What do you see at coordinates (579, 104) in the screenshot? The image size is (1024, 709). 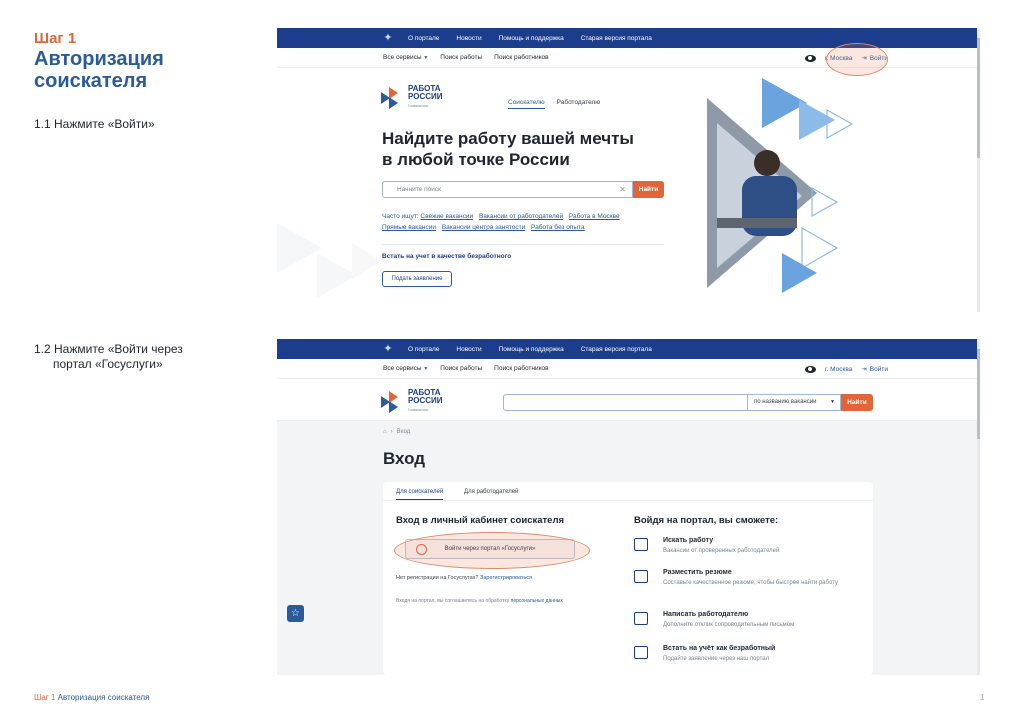 I see `tab-employer: Работодателю` at bounding box center [579, 104].